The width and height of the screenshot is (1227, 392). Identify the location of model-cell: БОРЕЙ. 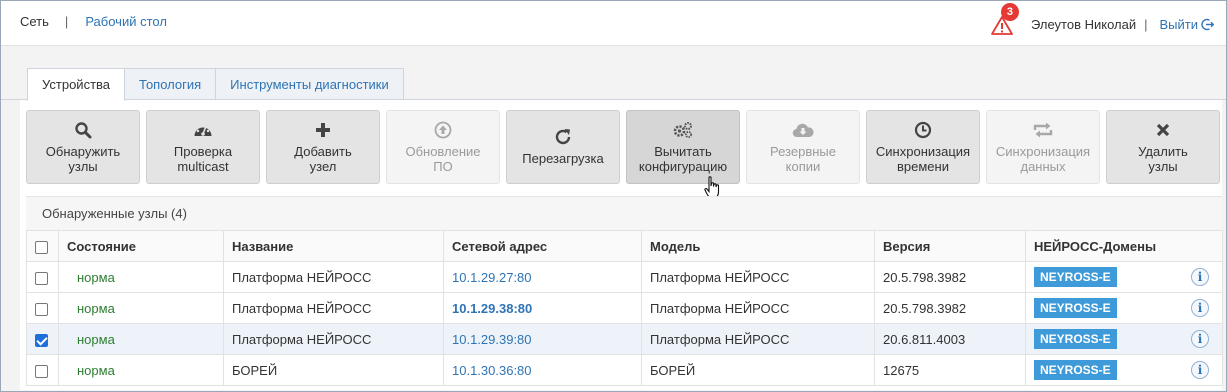
(758, 370).